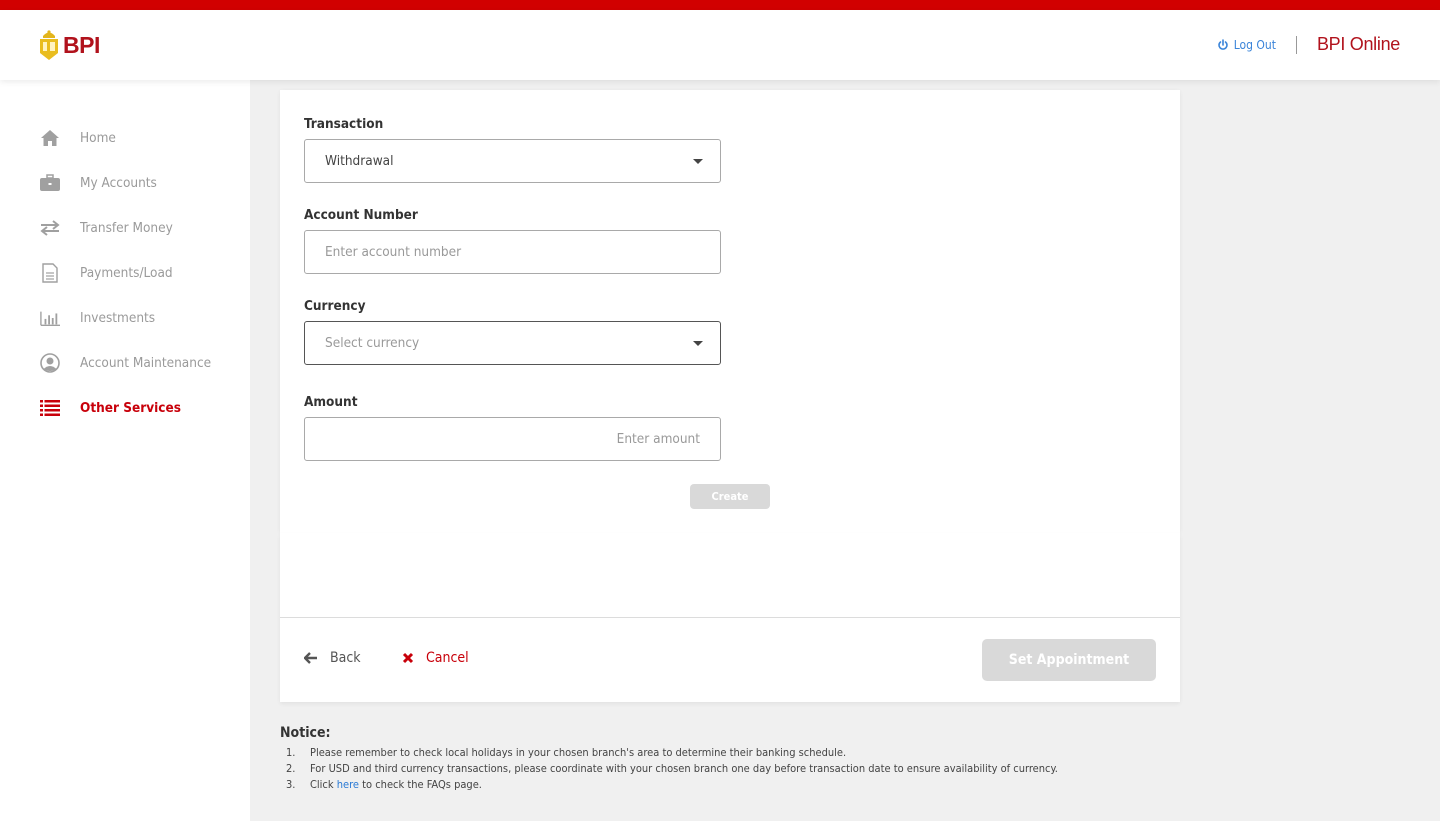  Describe the element at coordinates (730, 496) in the screenshot. I see `create-button: Create` at that location.